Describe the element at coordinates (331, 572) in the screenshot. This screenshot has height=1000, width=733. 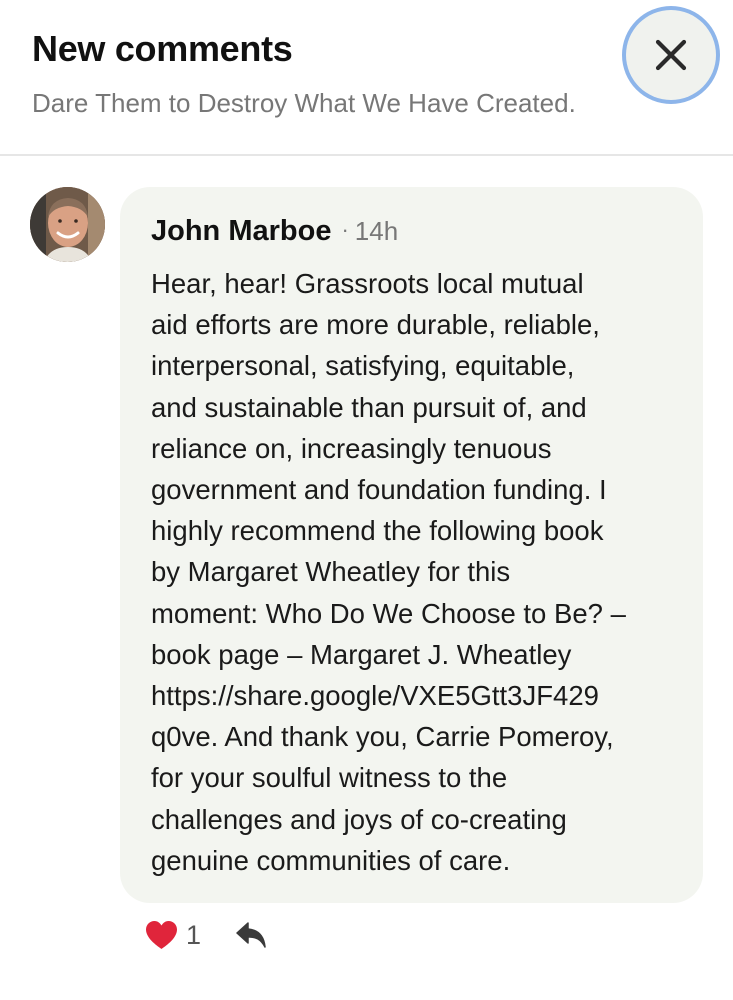
I see `comment-line: by Margaret Wheatley for this` at that location.